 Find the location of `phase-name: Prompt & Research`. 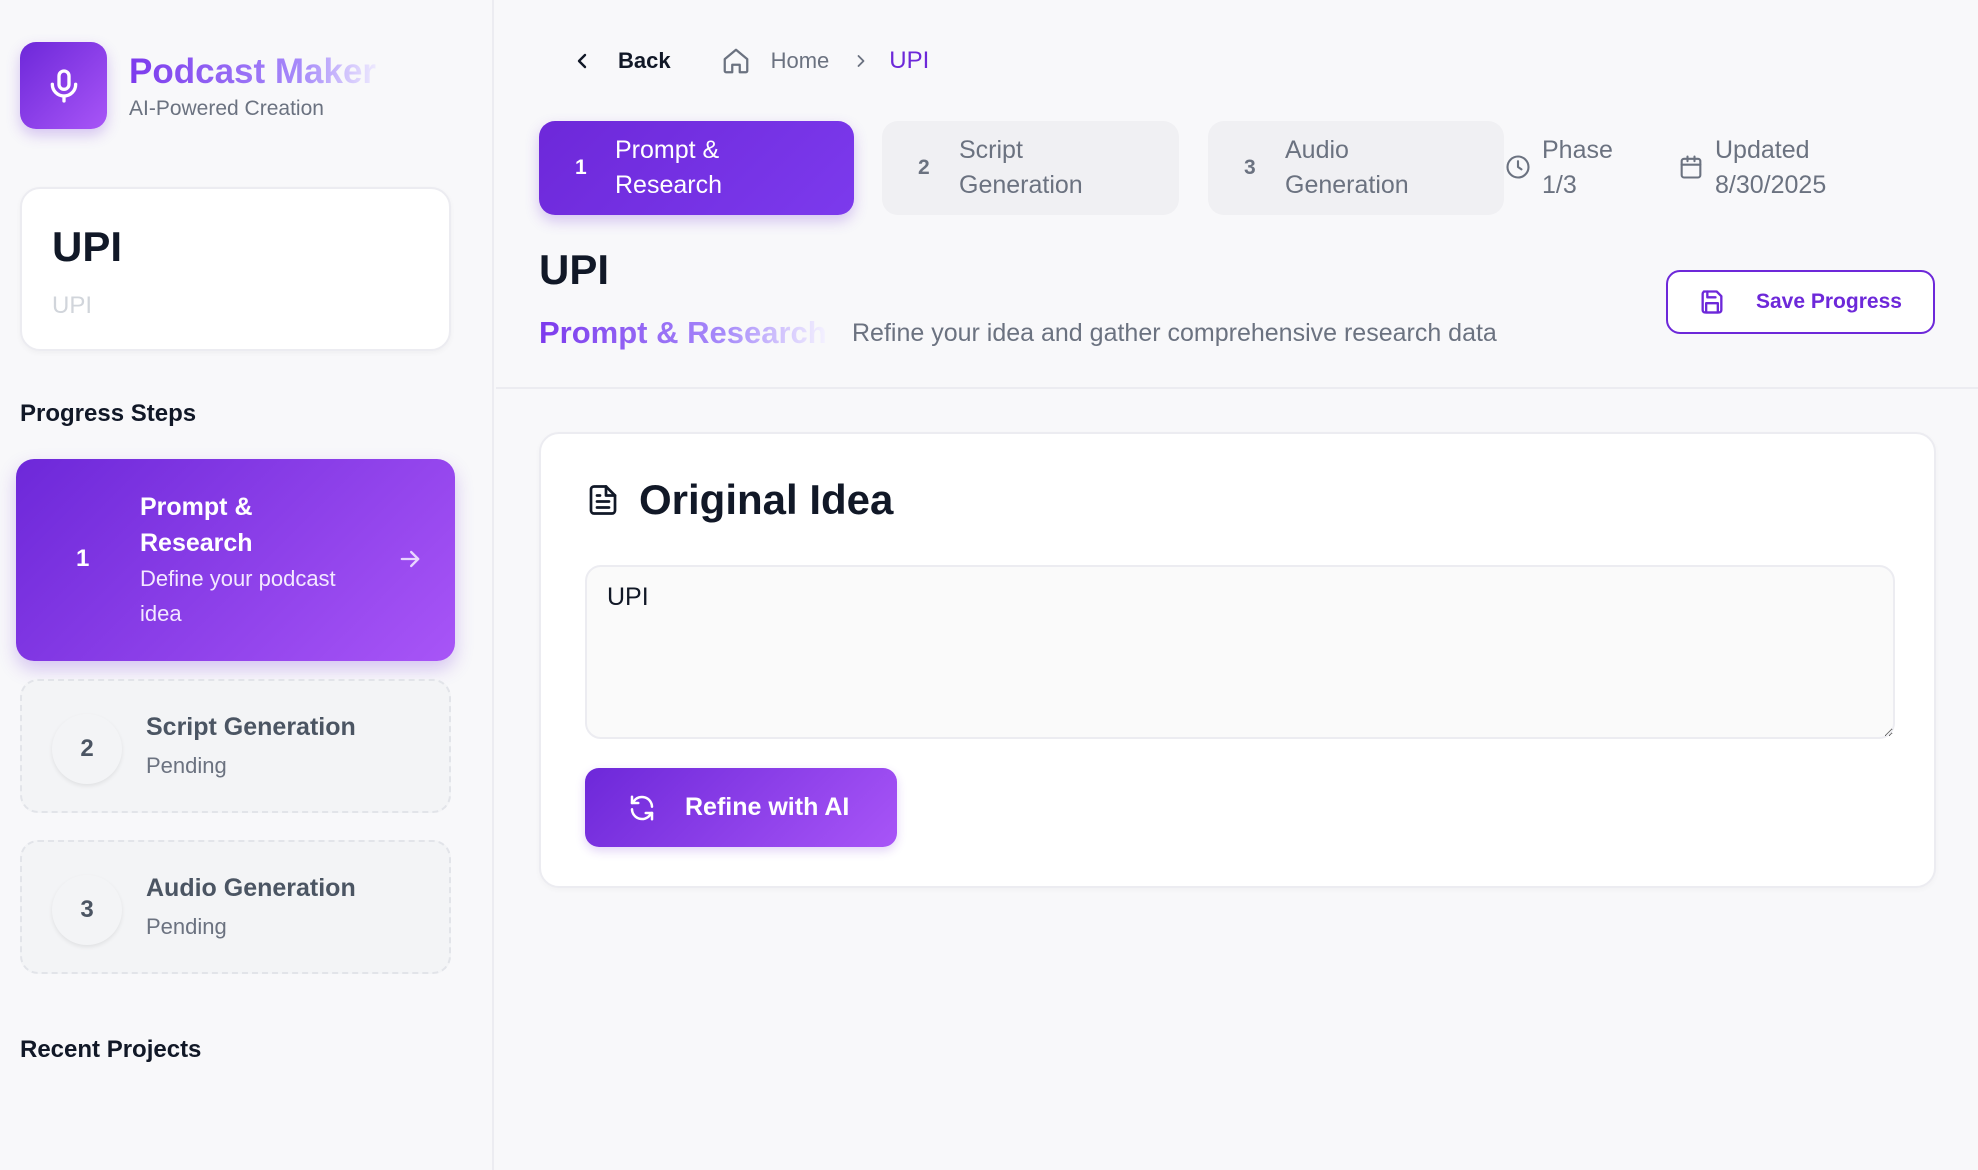

phase-name: Prompt & Research is located at coordinates (683, 332).